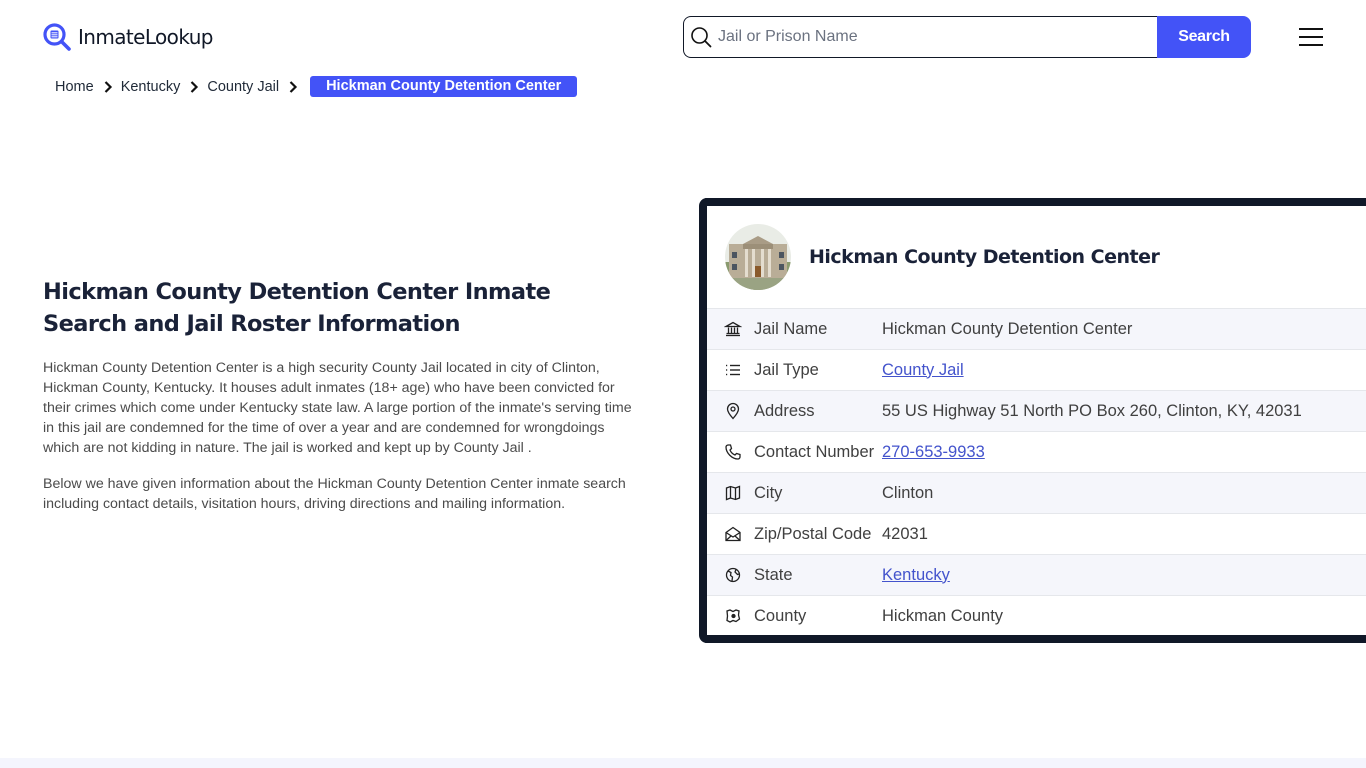 This screenshot has height=768, width=1366. What do you see at coordinates (151, 87) in the screenshot?
I see `breadcrumb-state: Kentucky` at bounding box center [151, 87].